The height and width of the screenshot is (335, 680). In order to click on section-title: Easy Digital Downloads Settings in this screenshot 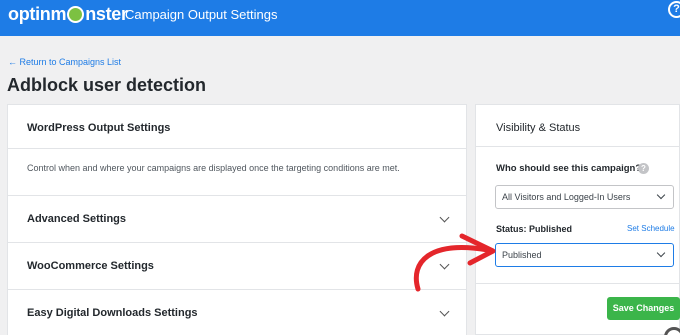, I will do `click(112, 313)`.